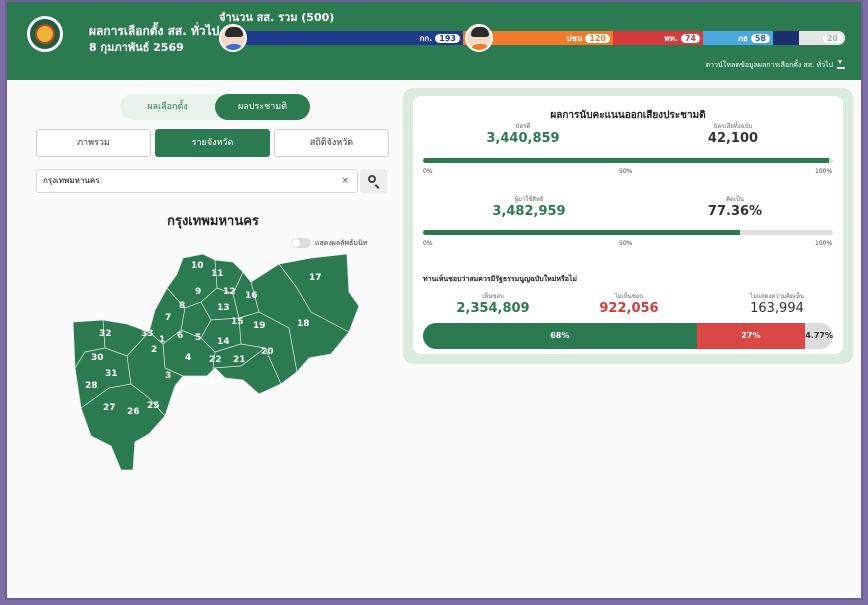 The image size is (868, 605). I want to click on abstain-label: ไม่แสดงความคิดเห็น, so click(777, 296).